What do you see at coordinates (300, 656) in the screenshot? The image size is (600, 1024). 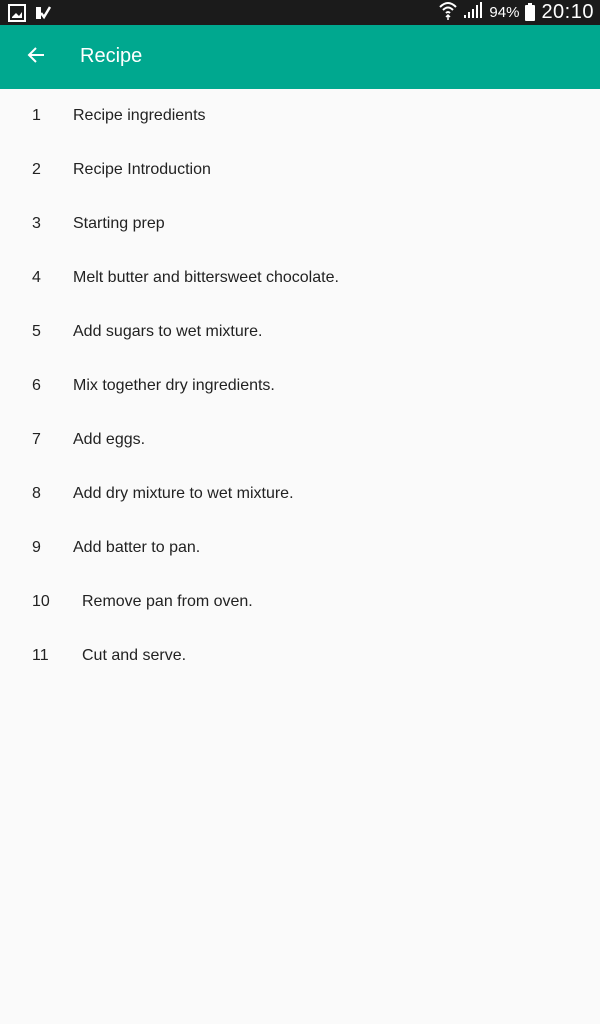 I see `list-item: 11 Cut and serve.` at bounding box center [300, 656].